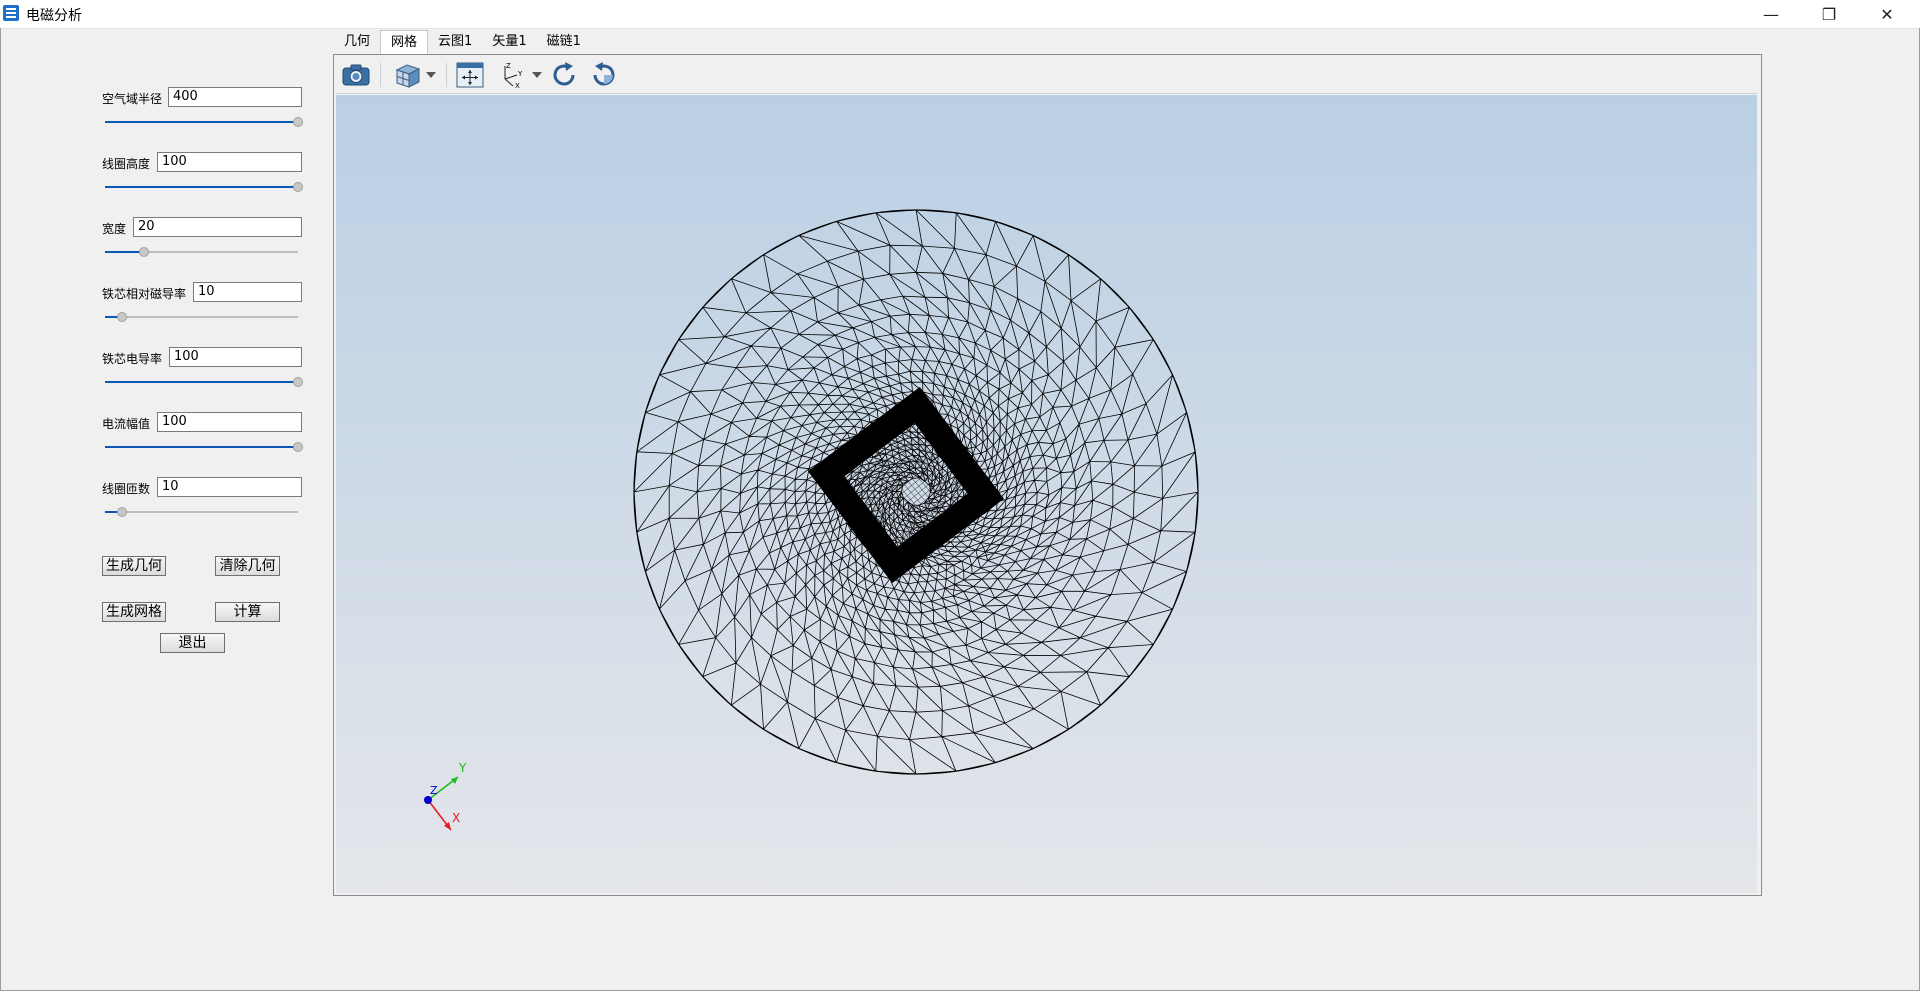 This screenshot has width=1920, height=991. I want to click on tab-contour: 云图1, so click(455, 42).